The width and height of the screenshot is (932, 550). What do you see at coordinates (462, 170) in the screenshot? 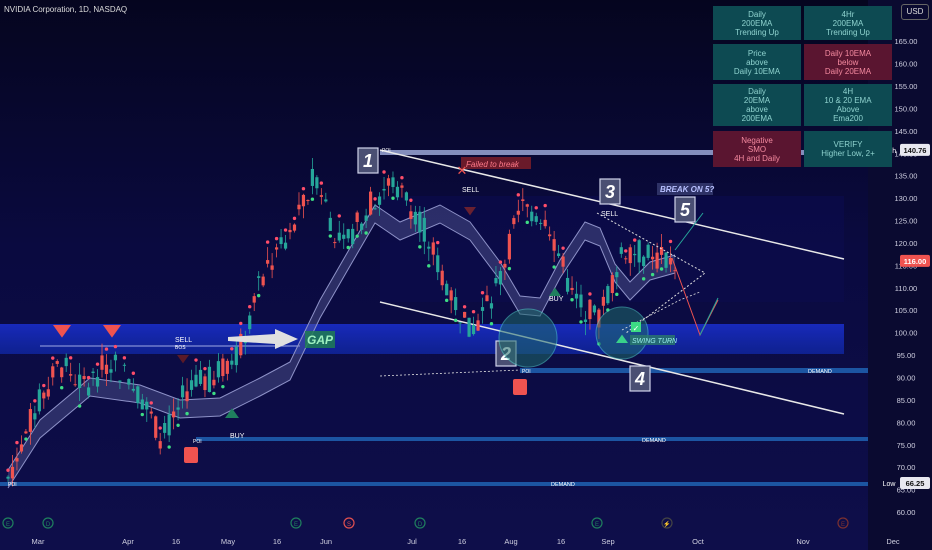
I see `failed-x-icon: ✕` at bounding box center [462, 170].